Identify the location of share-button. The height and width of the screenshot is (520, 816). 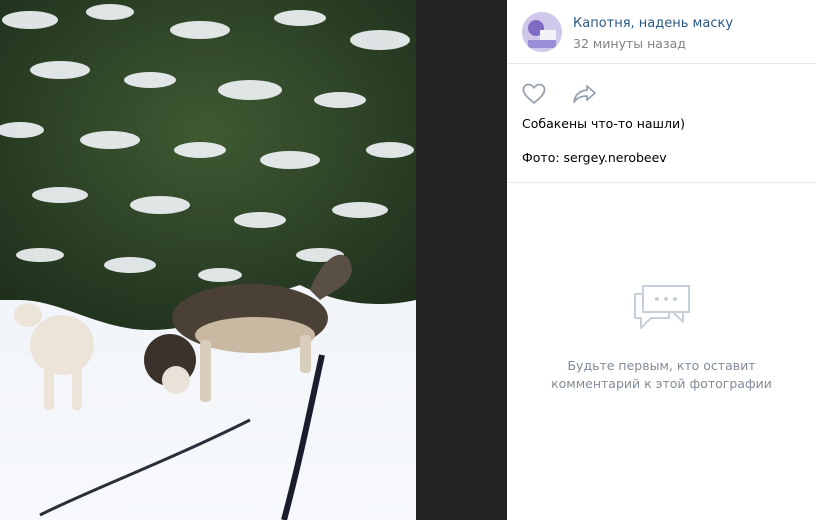
(585, 95).